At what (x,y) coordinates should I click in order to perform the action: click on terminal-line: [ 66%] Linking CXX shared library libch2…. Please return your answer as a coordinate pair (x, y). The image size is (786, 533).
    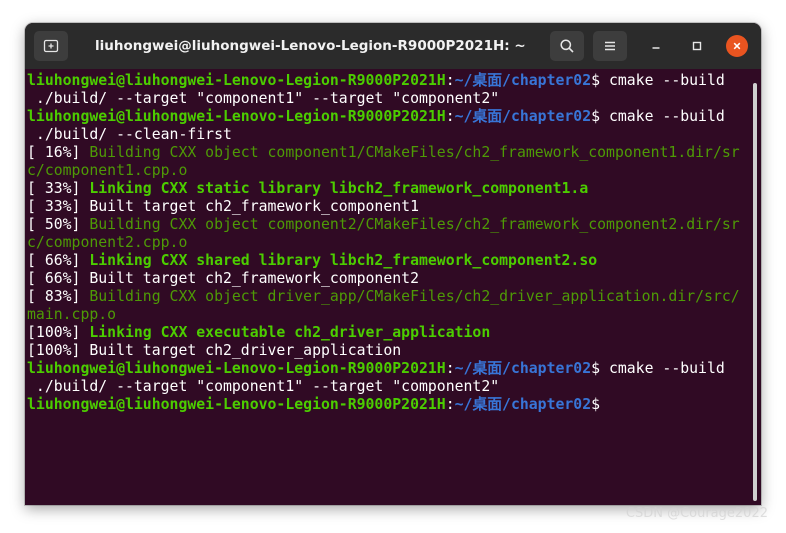
    Looking at the image, I should click on (394, 261).